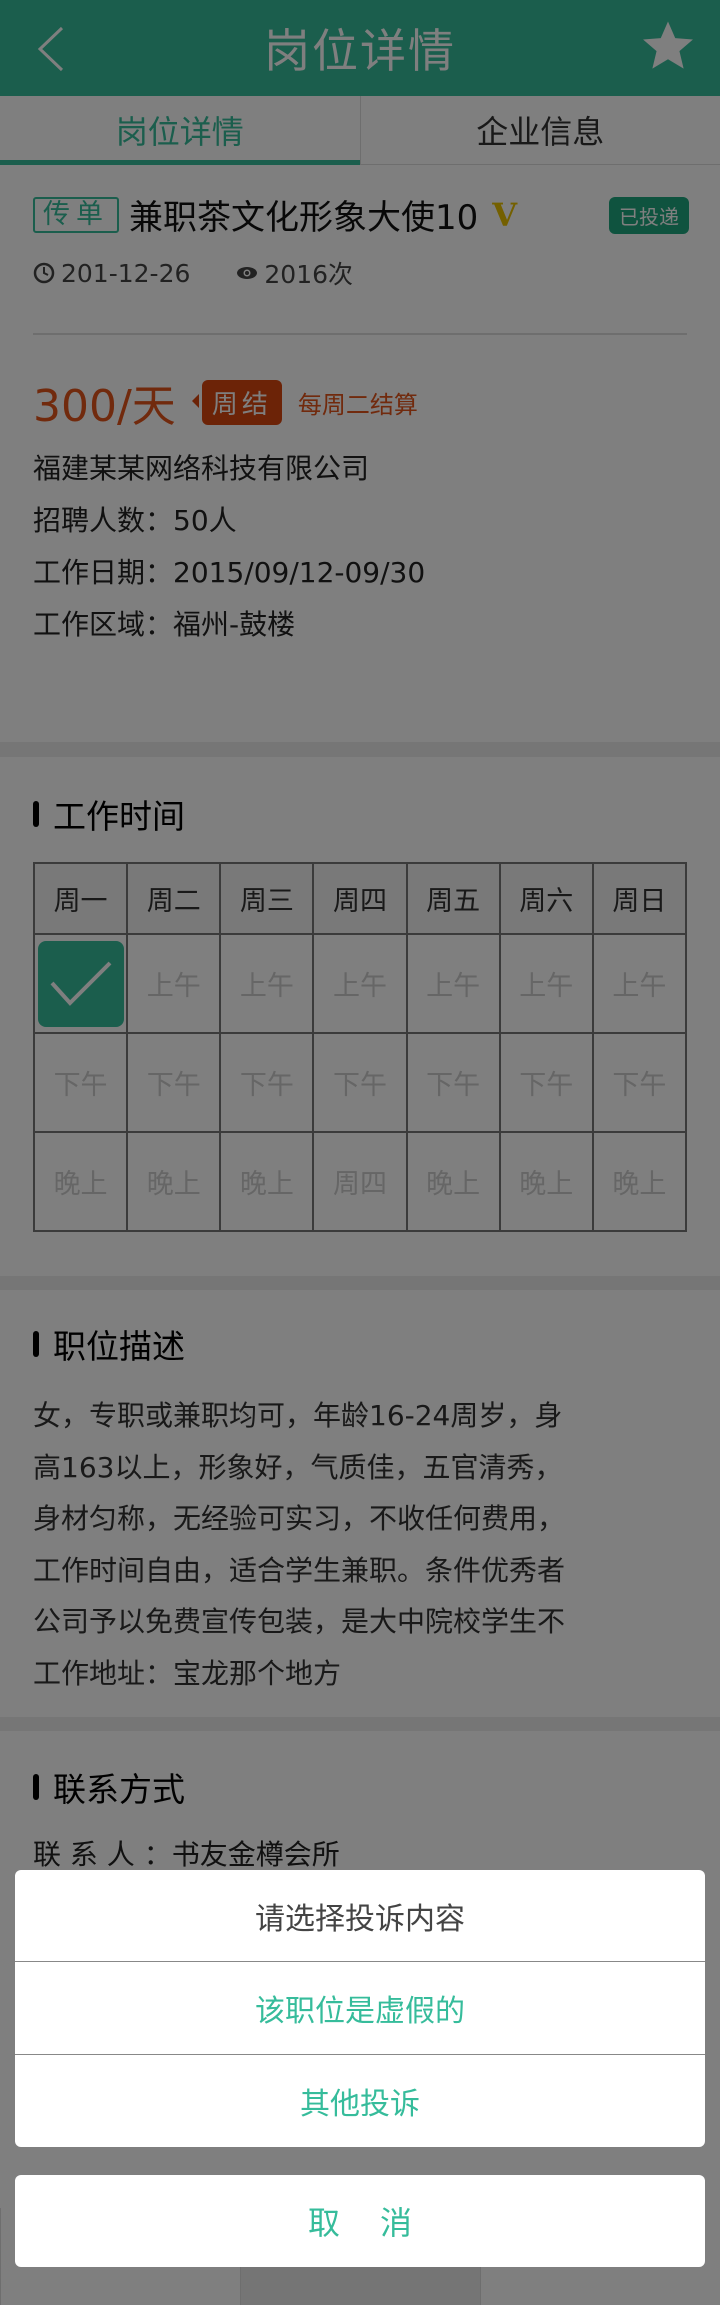 This screenshot has width=720, height=2305. What do you see at coordinates (360, 1919) in the screenshot?
I see `sheet-title: 请选择投诉内容` at bounding box center [360, 1919].